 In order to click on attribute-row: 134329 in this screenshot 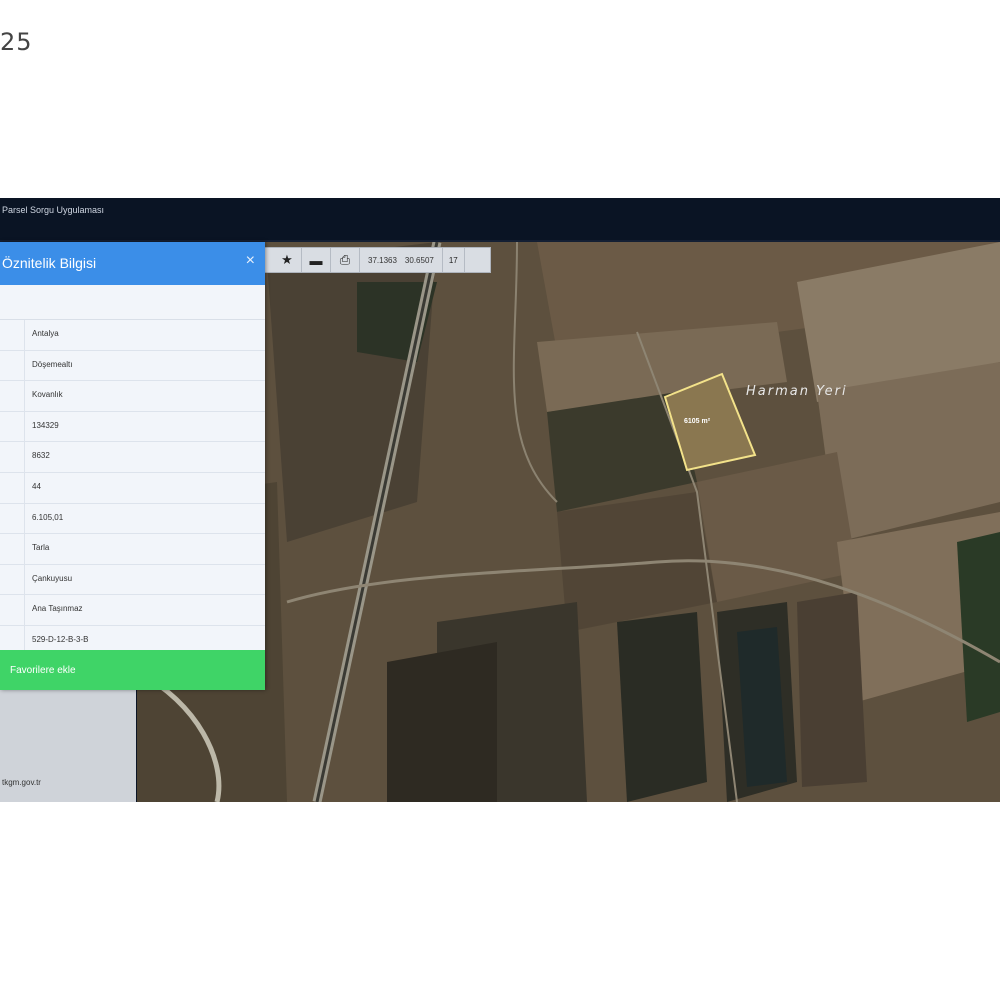, I will do `click(132, 427)`.